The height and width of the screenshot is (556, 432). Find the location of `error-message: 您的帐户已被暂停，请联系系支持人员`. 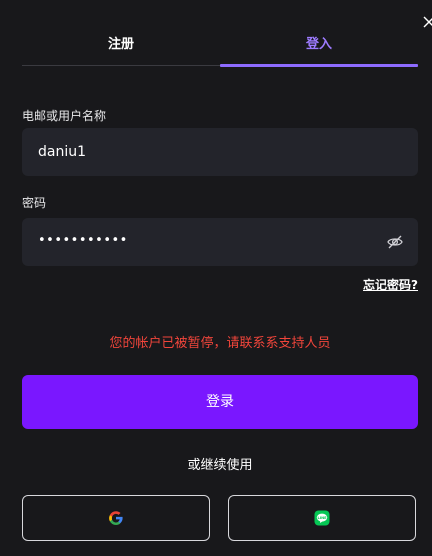

error-message: 您的帐户已被暂停，请联系系支持人员 is located at coordinates (220, 343).